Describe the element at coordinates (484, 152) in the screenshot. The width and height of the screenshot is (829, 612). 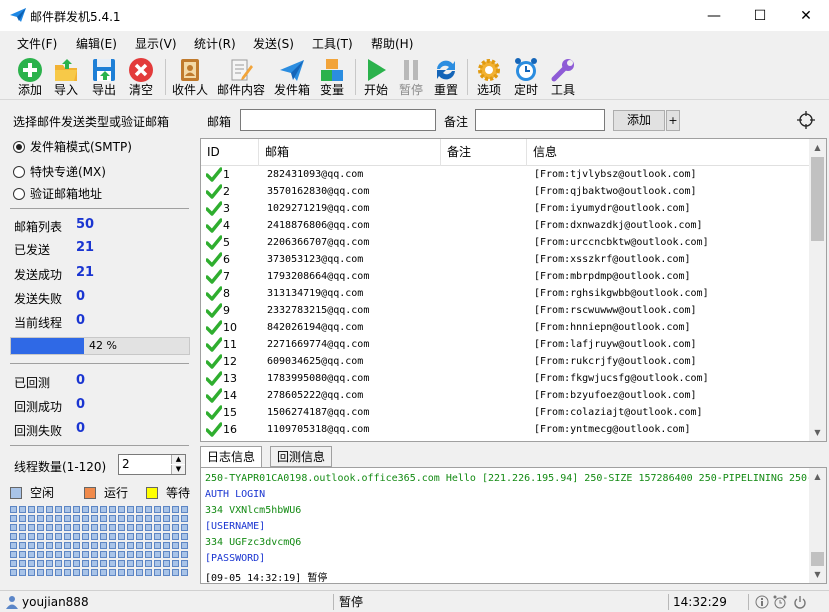
I see `column-note: 备注` at that location.